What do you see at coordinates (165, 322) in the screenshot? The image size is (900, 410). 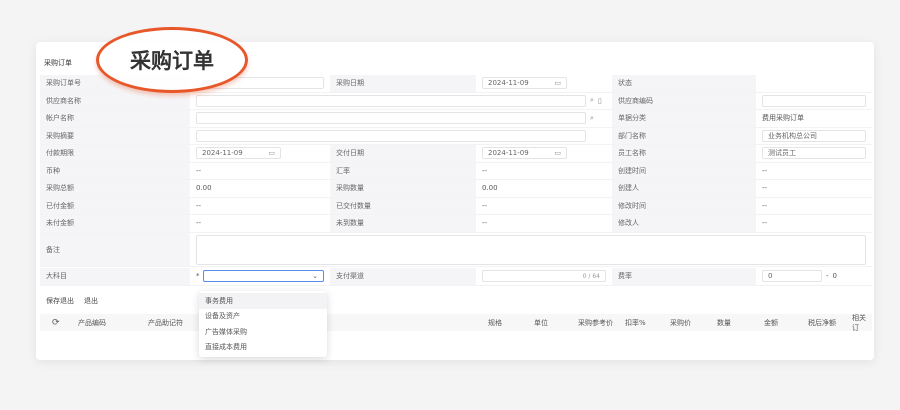 I see `col-header: 产品助记符` at bounding box center [165, 322].